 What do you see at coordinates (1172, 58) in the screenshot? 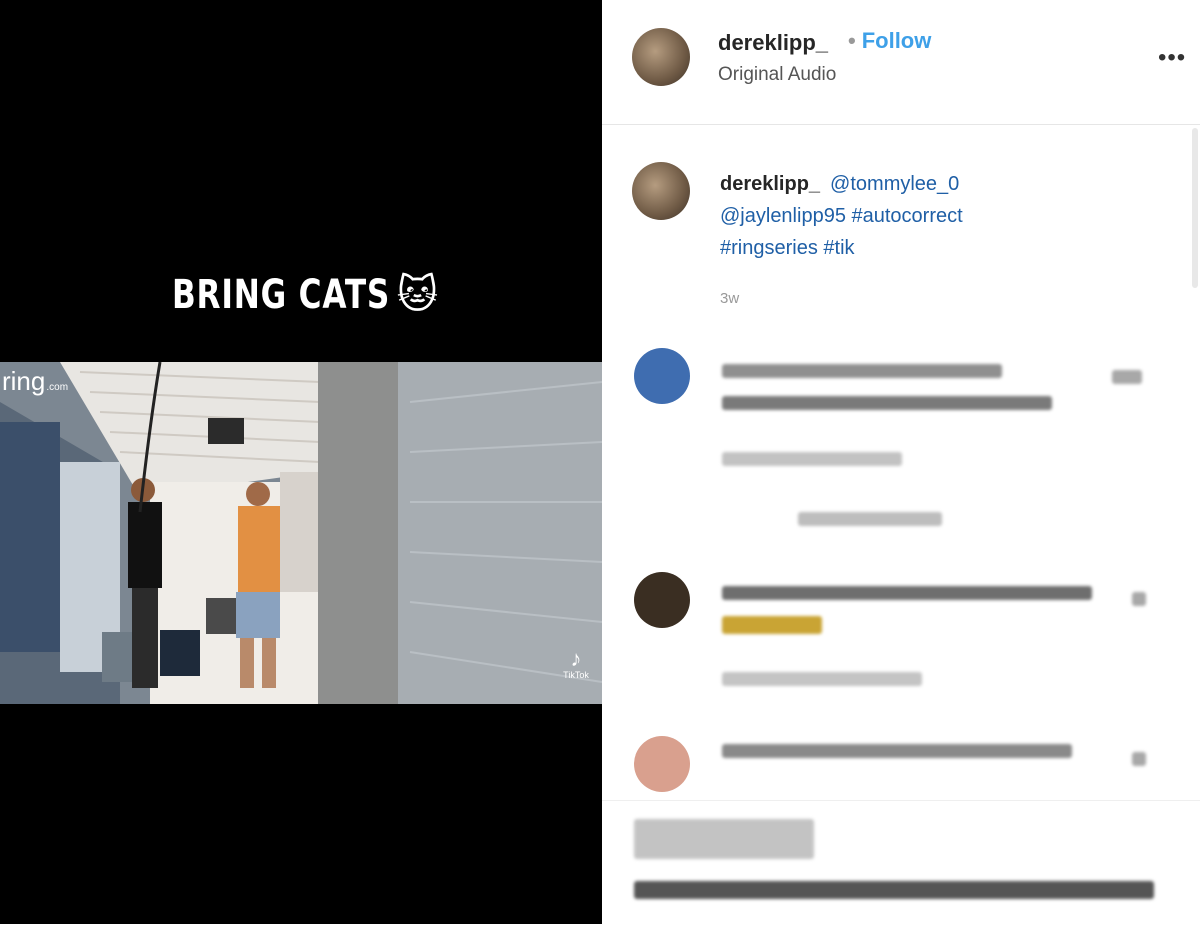
I see `more-icon: •••` at bounding box center [1172, 58].